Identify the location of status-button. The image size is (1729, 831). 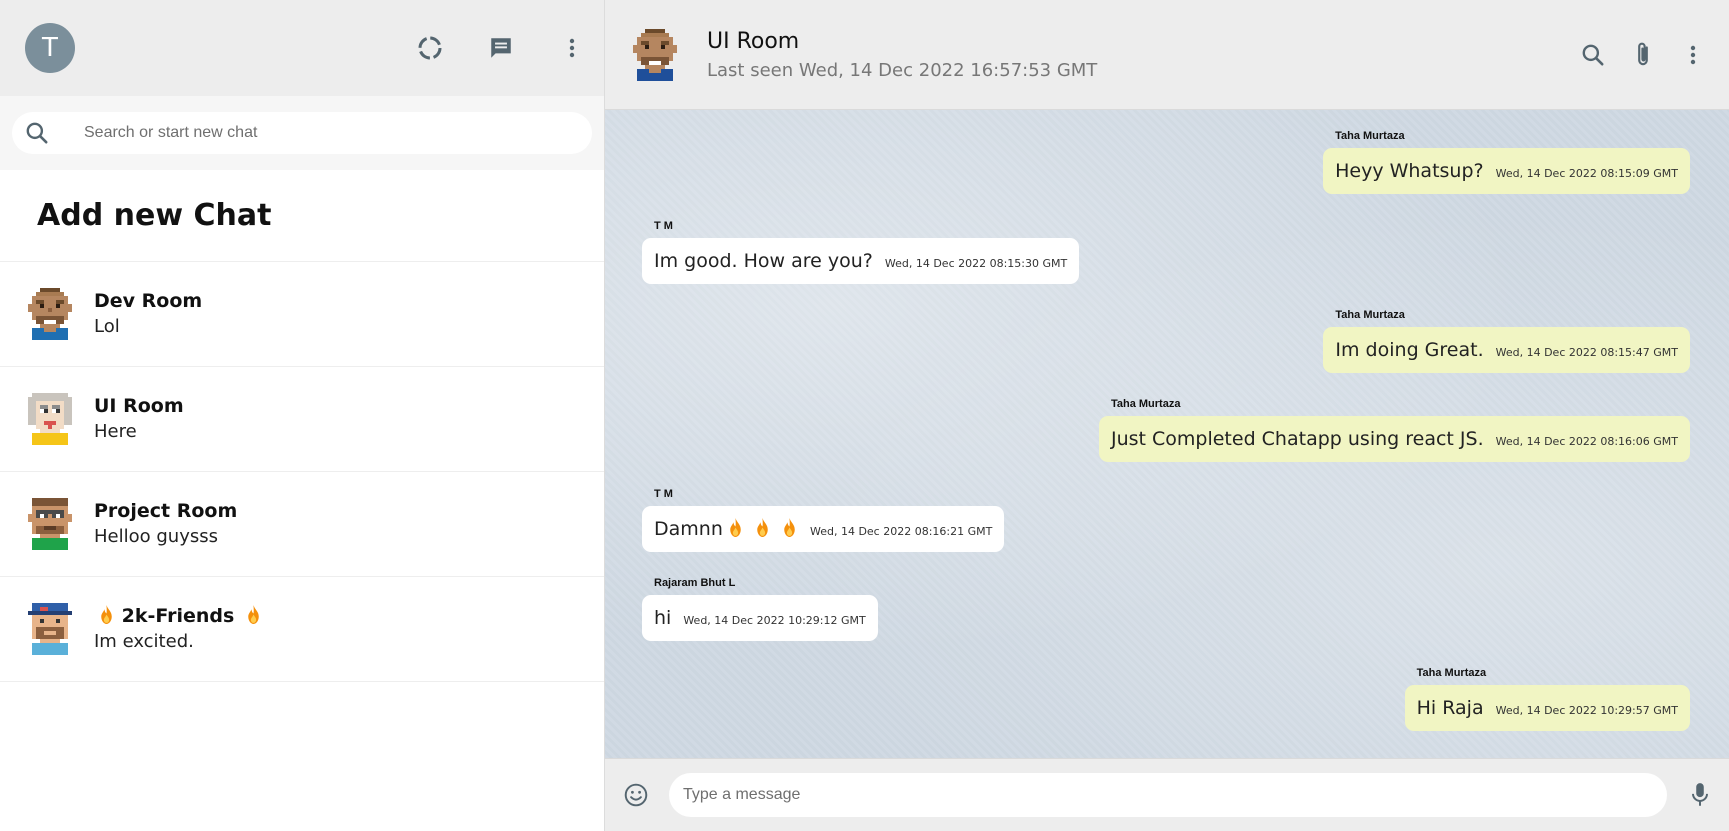
(430, 48).